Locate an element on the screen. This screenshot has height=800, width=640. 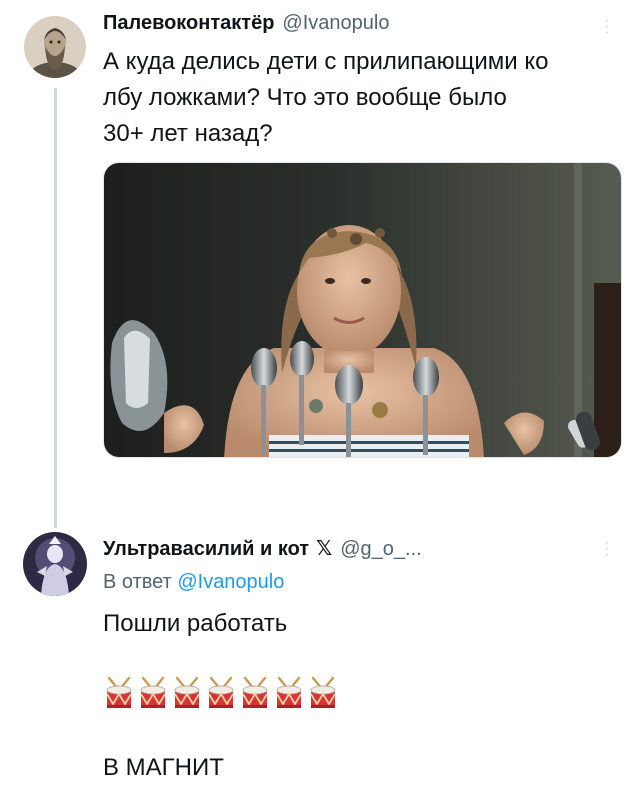
tweet-text-line: 30+ лет назад? is located at coordinates (188, 133).